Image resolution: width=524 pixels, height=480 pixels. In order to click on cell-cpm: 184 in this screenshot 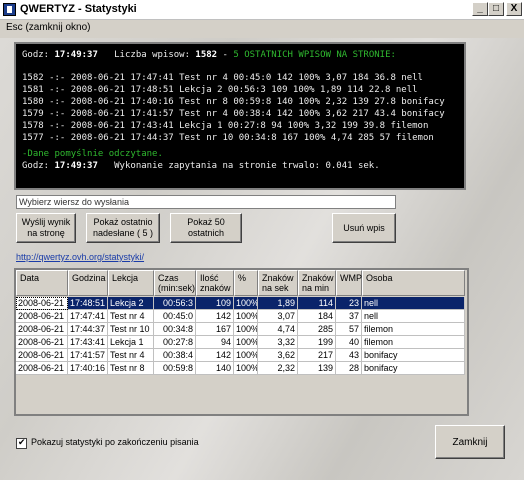, I will do `click(317, 316)`.